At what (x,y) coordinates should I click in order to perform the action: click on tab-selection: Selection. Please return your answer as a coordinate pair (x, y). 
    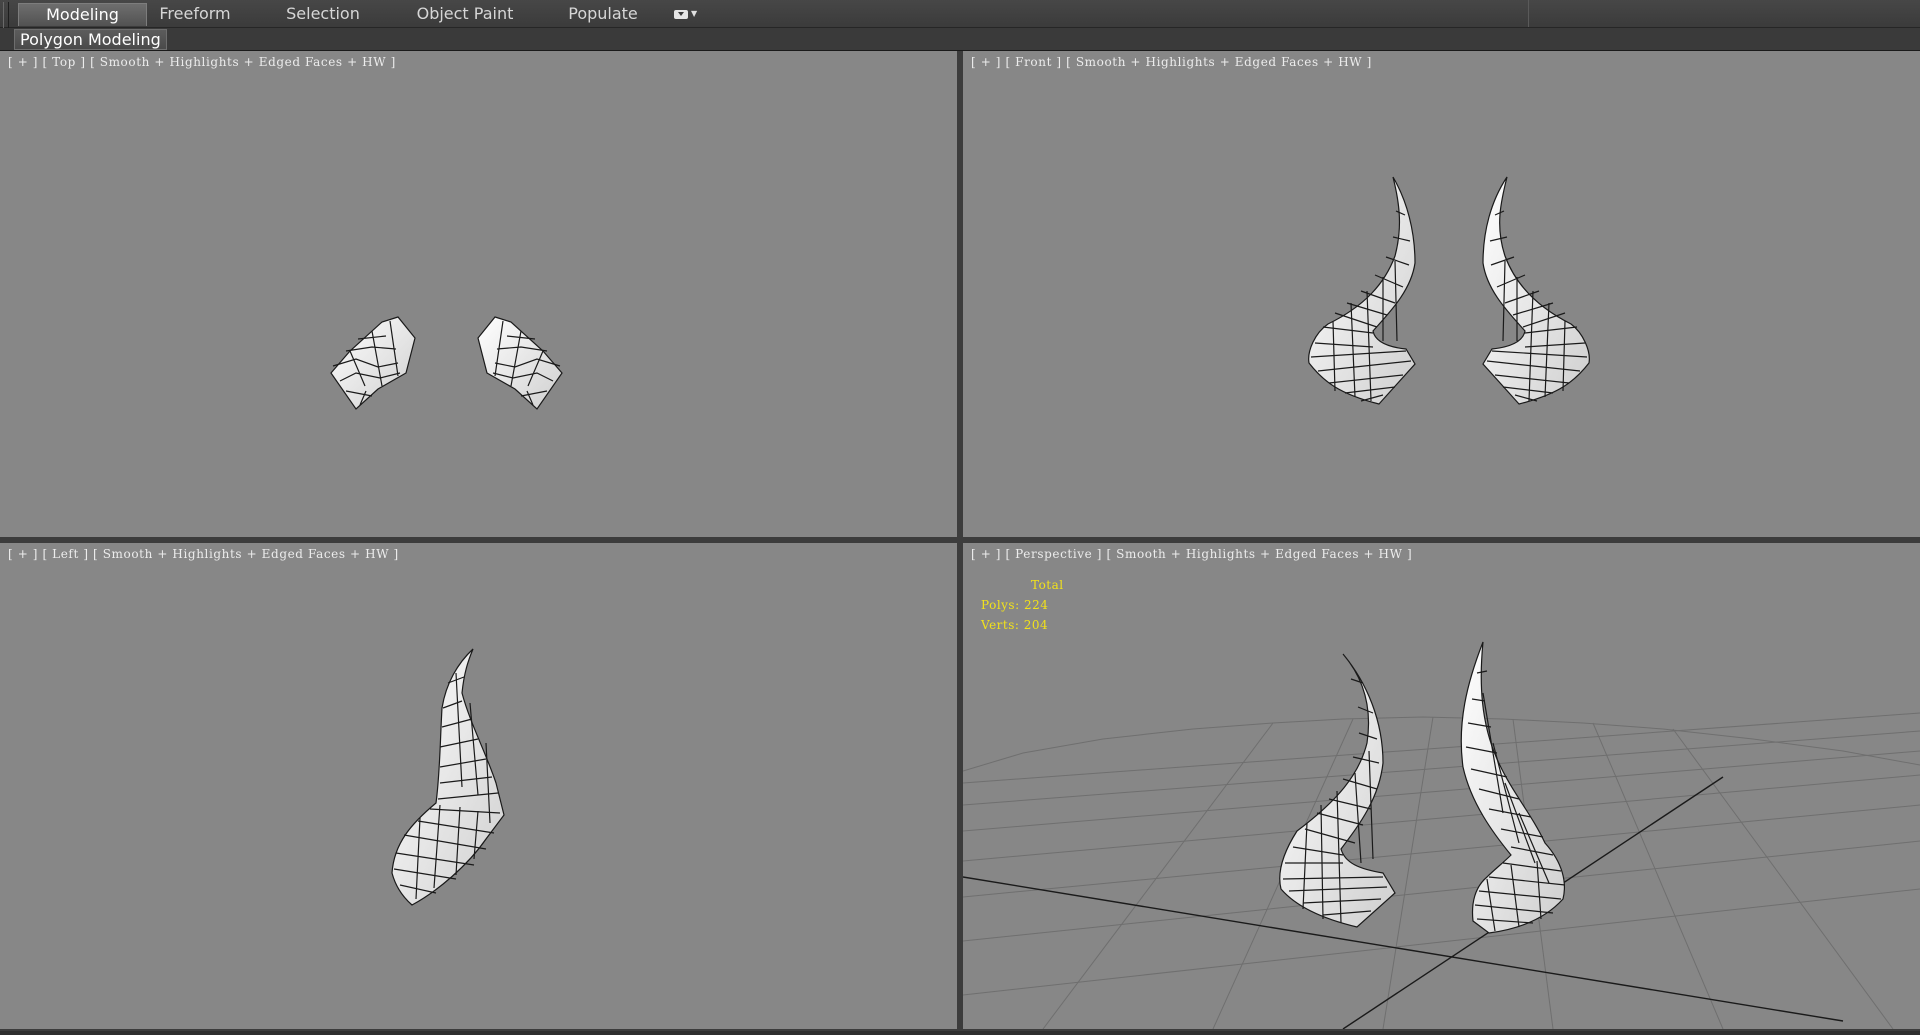
    Looking at the image, I should click on (323, 14).